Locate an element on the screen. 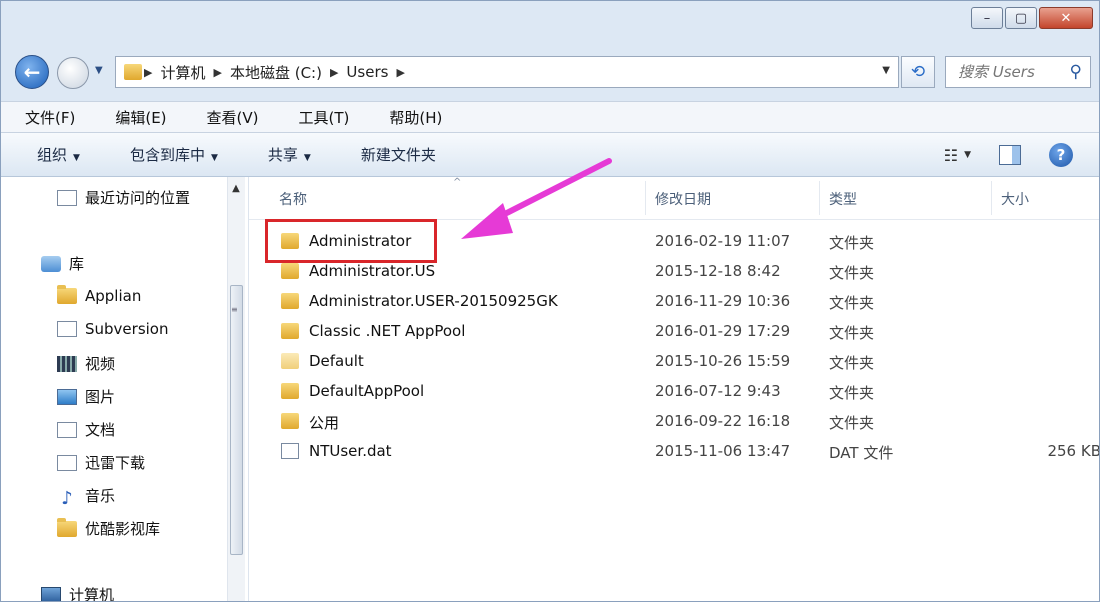 This screenshot has height=602, width=1100. sidebar-item-pictures: 图片 is located at coordinates (86, 396).